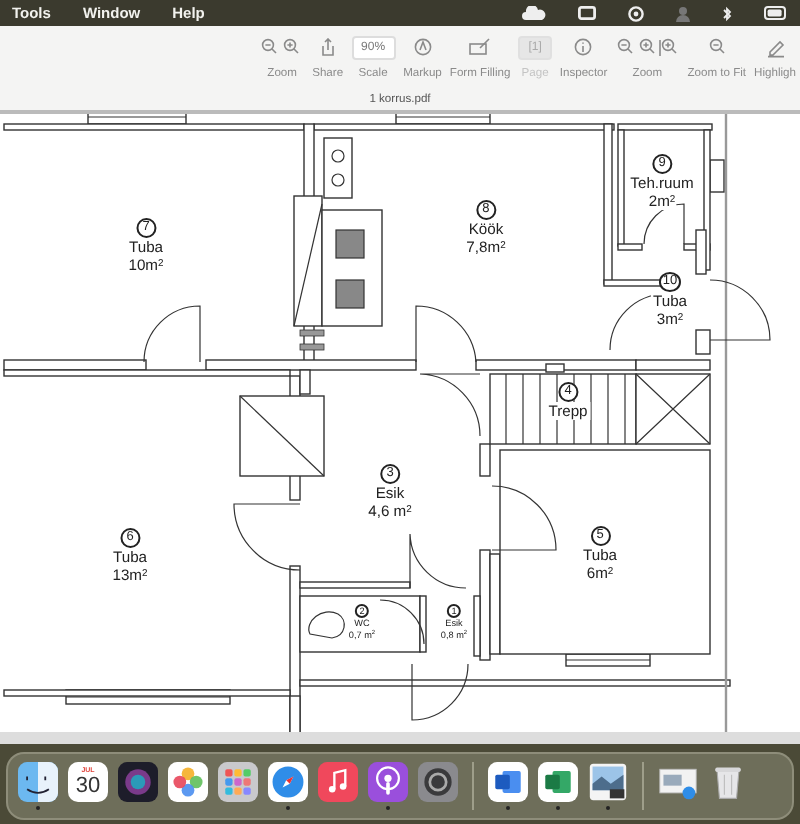  What do you see at coordinates (388, 782) in the screenshot?
I see `podcast-icon` at bounding box center [388, 782].